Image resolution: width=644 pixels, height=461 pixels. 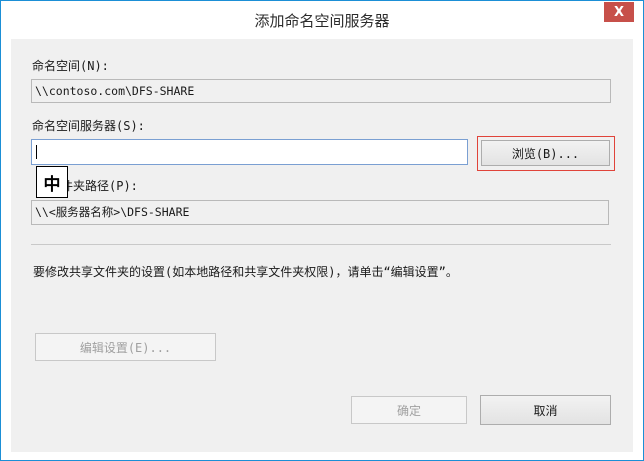 I want to click on title-bar: 添加命名空间服务器 X, so click(x=322, y=20).